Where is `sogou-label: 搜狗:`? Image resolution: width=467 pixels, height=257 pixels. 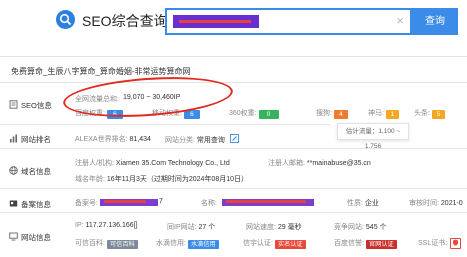 sogou-label: 搜狗: is located at coordinates (324, 113).